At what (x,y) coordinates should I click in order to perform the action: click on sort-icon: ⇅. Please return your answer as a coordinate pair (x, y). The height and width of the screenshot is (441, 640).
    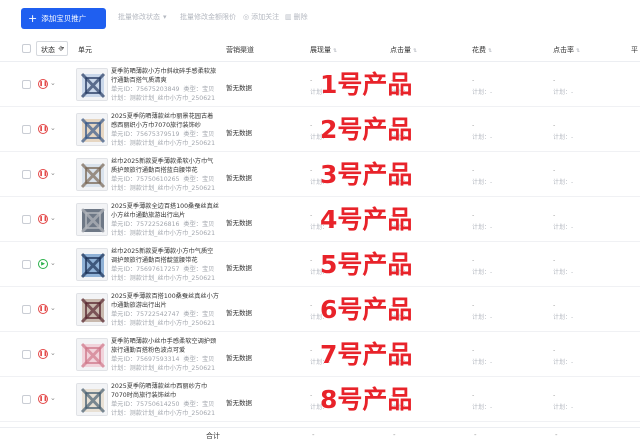
    Looking at the image, I should click on (578, 51).